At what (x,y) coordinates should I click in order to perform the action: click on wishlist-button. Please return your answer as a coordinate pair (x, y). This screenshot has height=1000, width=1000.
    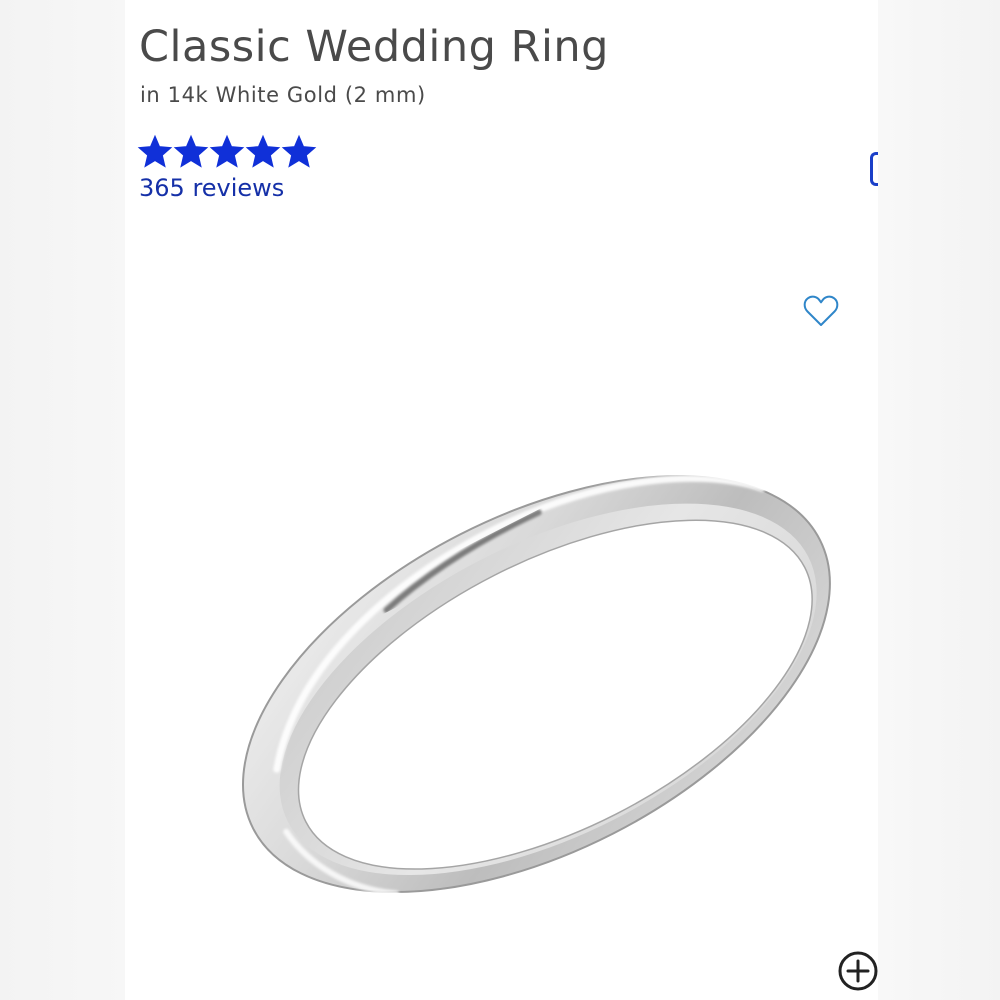
    Looking at the image, I should click on (821, 311).